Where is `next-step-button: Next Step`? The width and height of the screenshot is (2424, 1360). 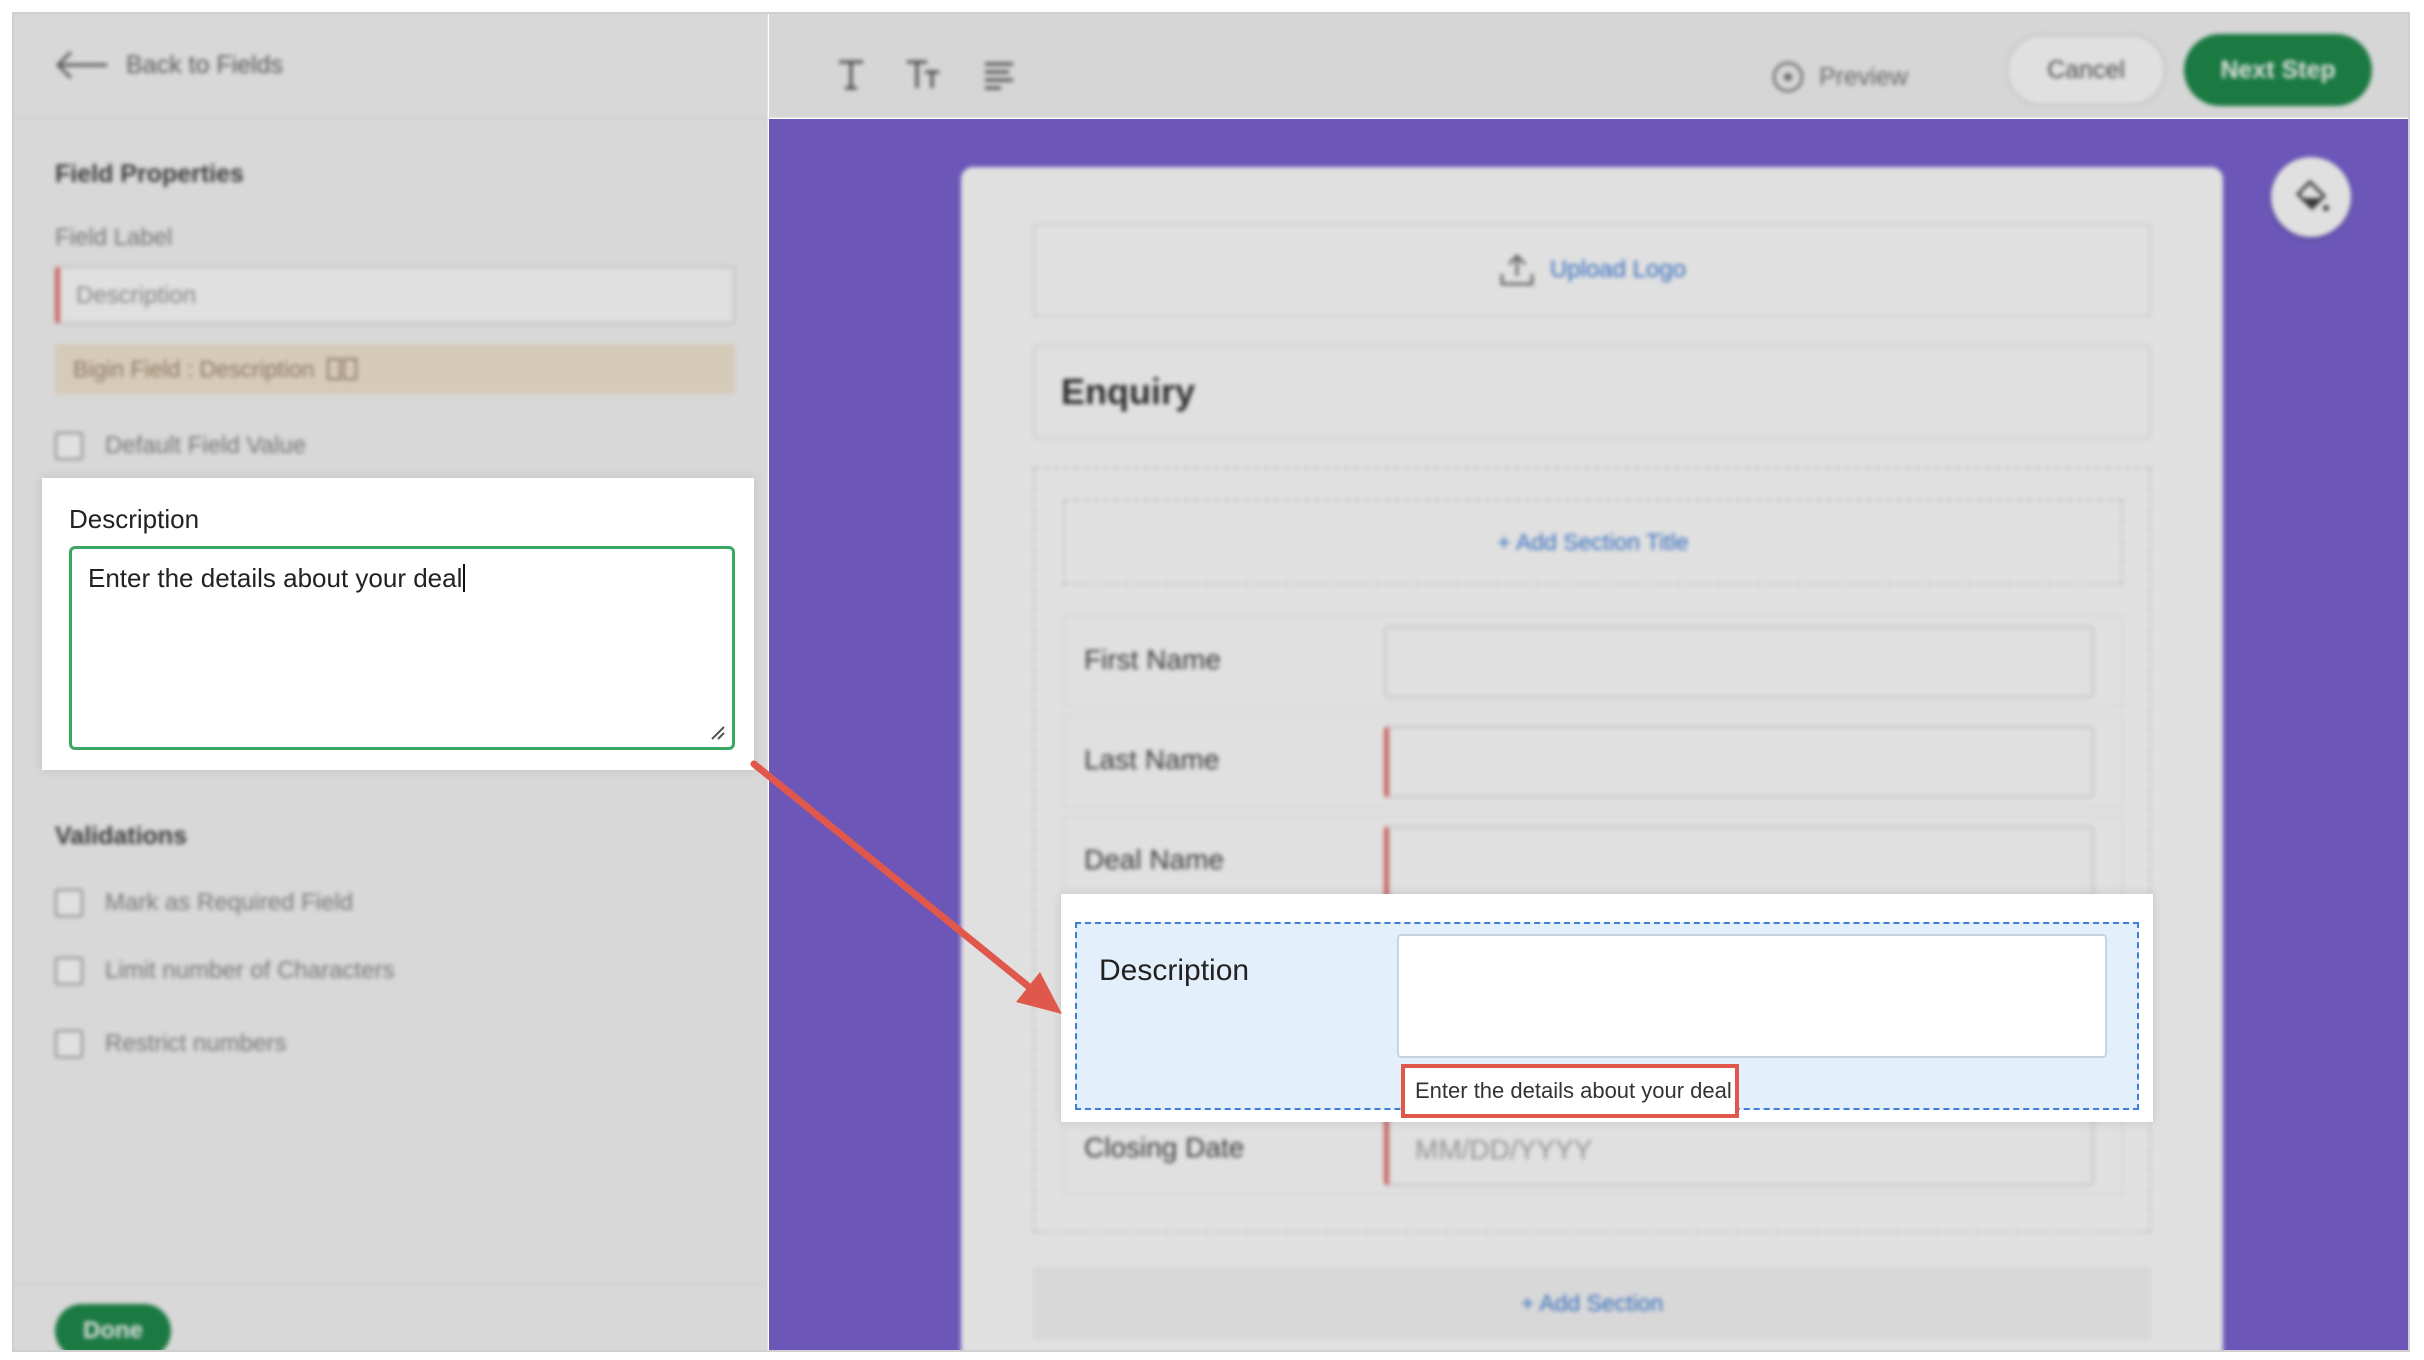 next-step-button: Next Step is located at coordinates (2278, 70).